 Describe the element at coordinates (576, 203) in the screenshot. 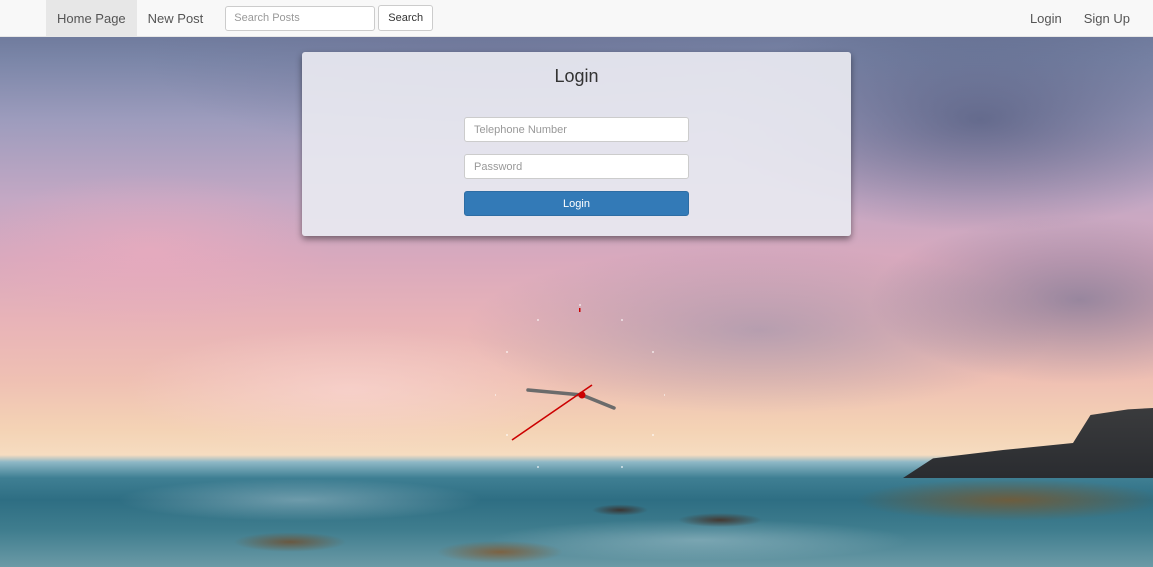

I see `login-submit-button: Login` at that location.